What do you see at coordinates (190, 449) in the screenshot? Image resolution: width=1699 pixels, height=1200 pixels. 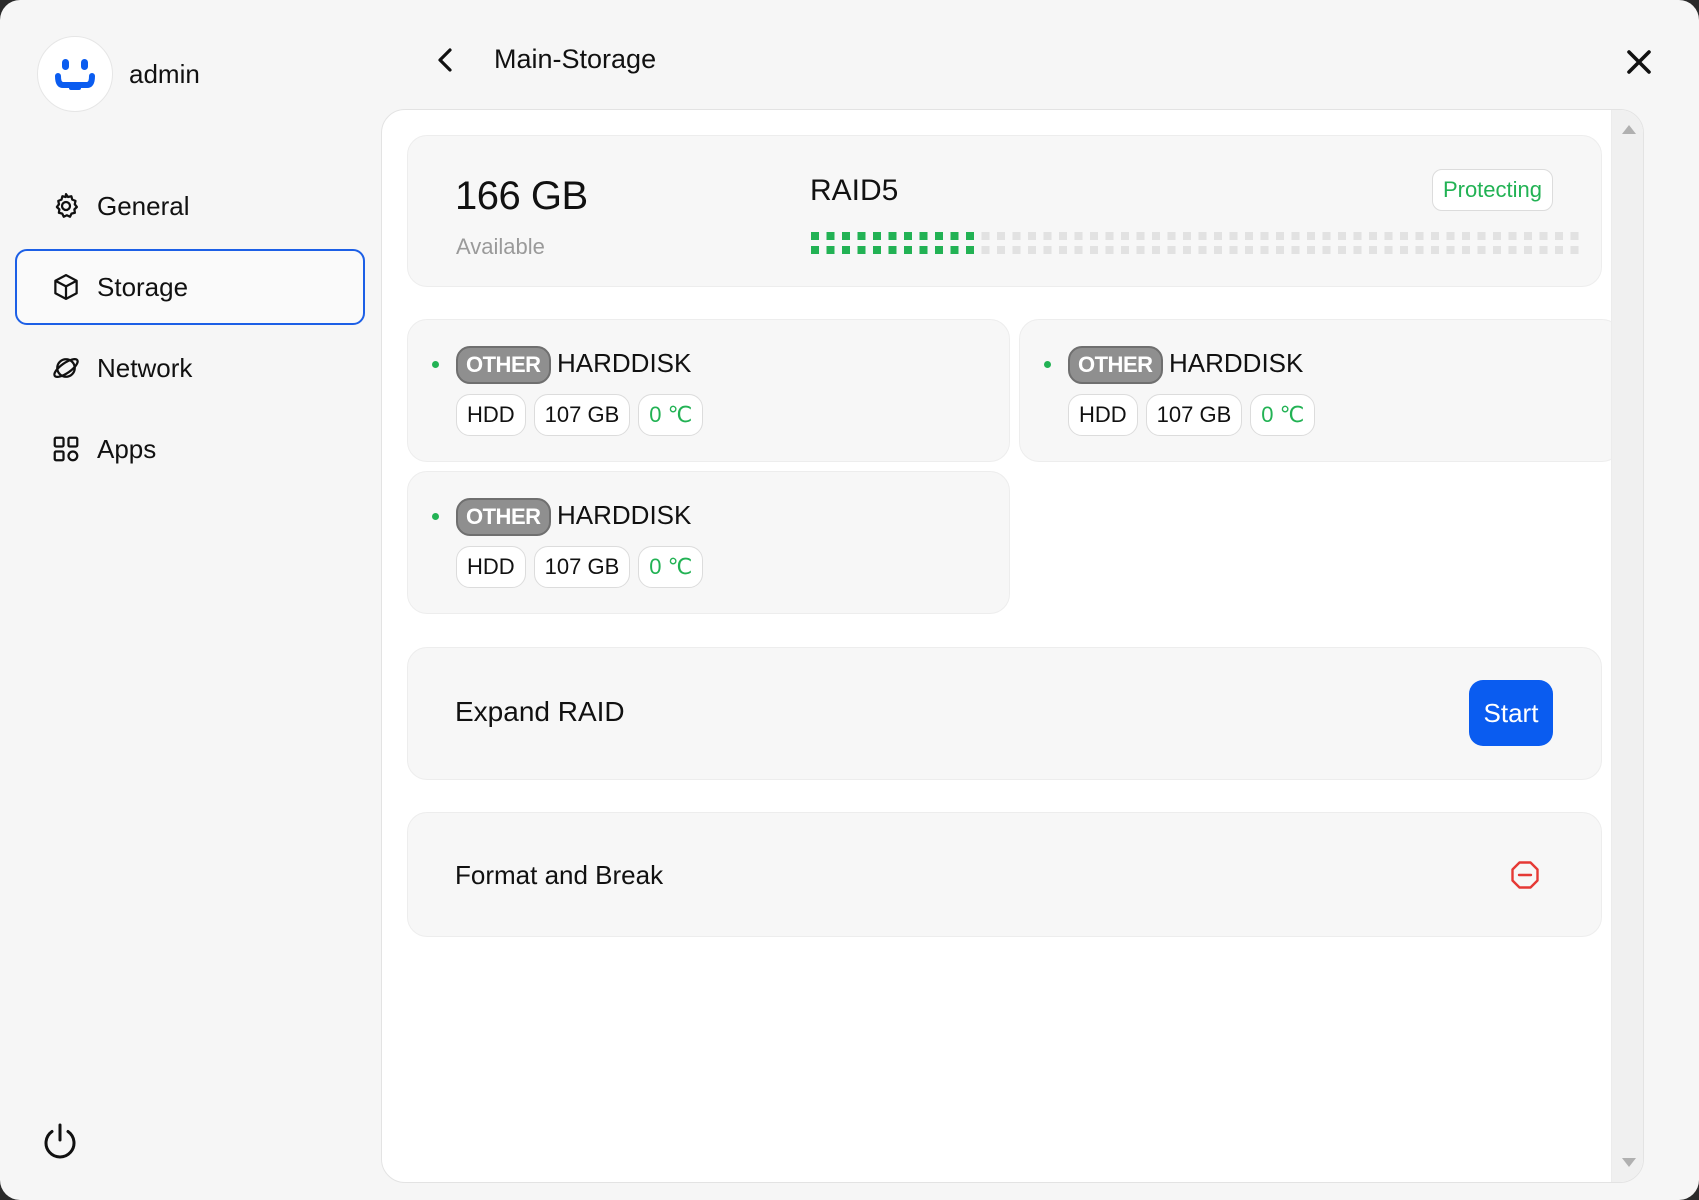 I see `sidebar-item-apps: Apps` at bounding box center [190, 449].